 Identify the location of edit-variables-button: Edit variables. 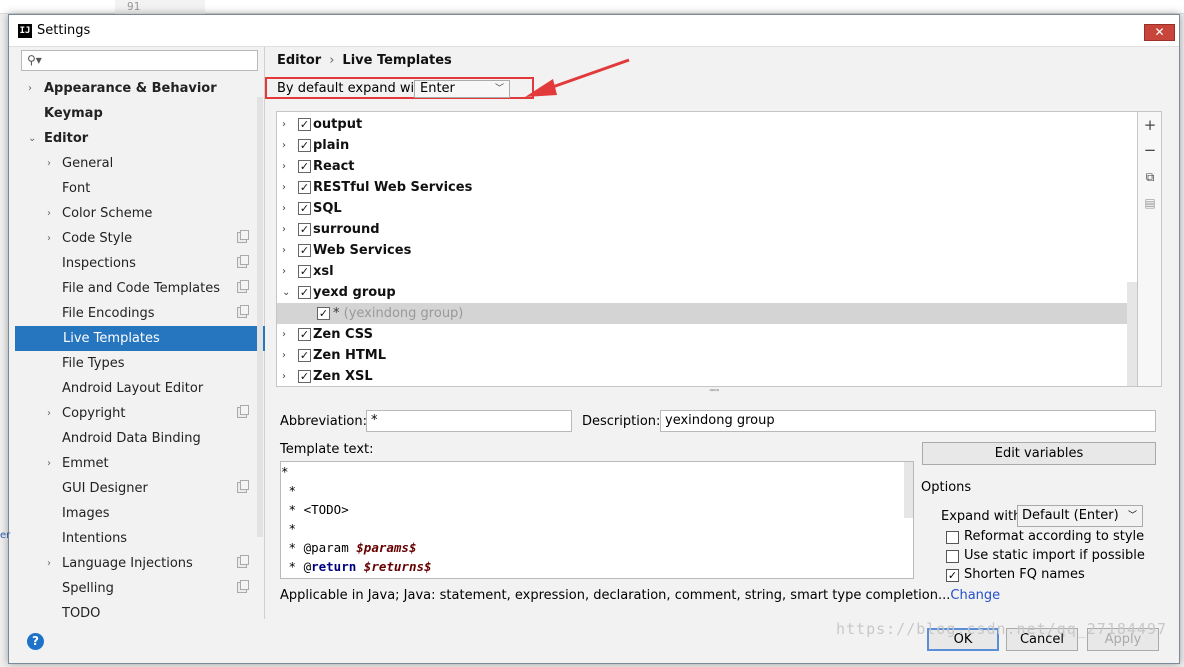
(1039, 453).